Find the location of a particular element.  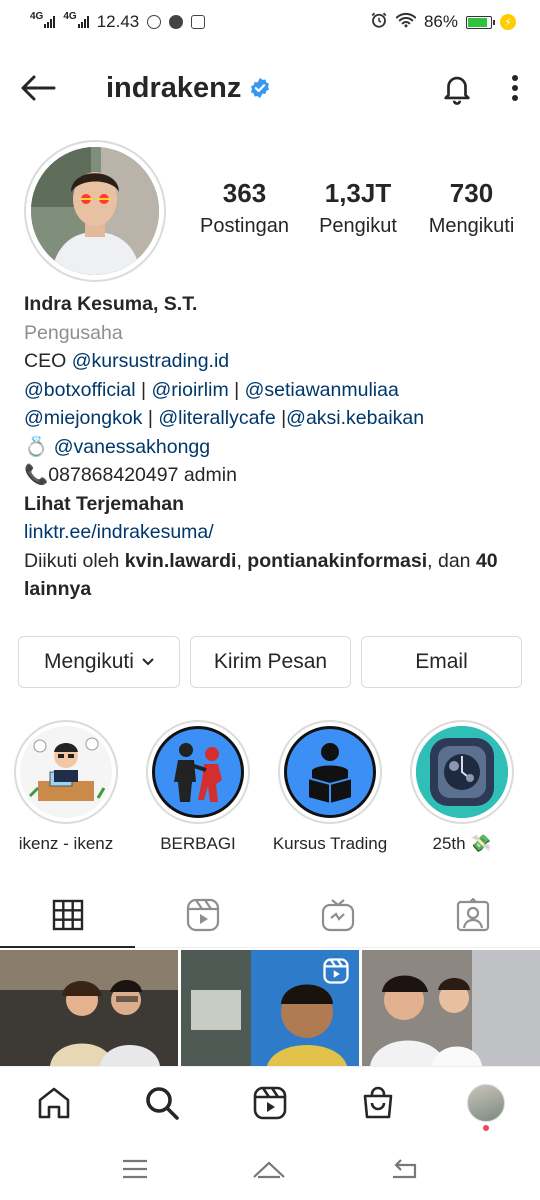

notification-dot is located at coordinates (486, 1128).